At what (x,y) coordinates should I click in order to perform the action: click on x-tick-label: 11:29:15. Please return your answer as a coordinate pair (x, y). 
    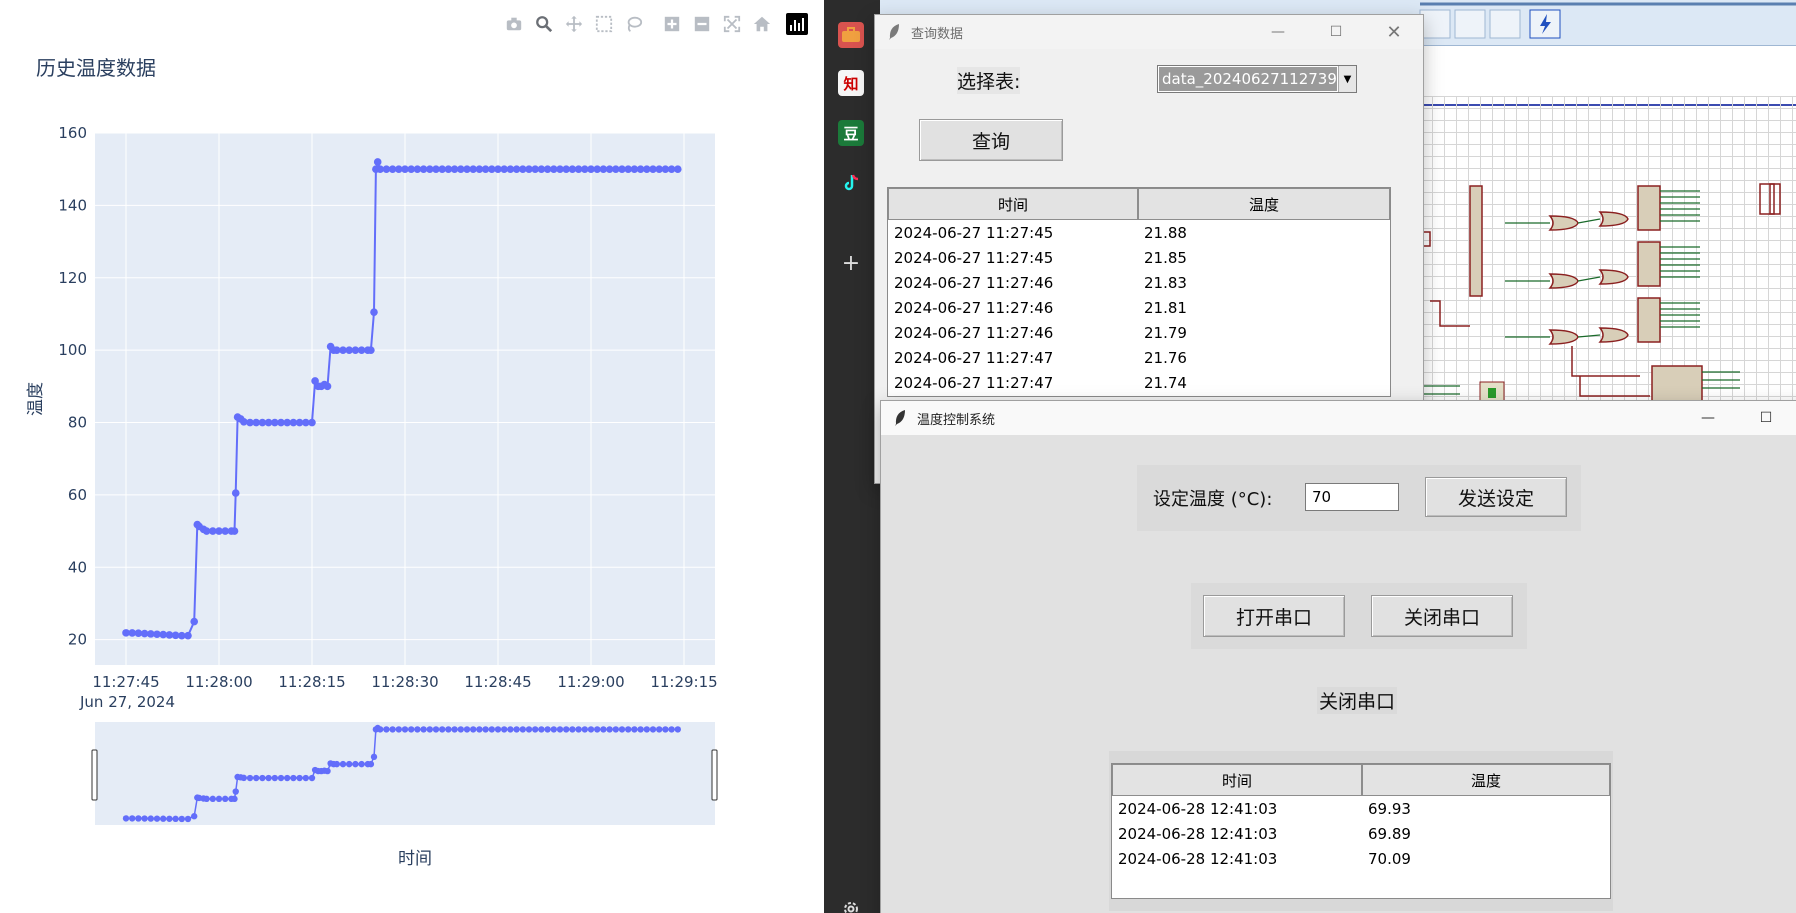
    Looking at the image, I should click on (683, 682).